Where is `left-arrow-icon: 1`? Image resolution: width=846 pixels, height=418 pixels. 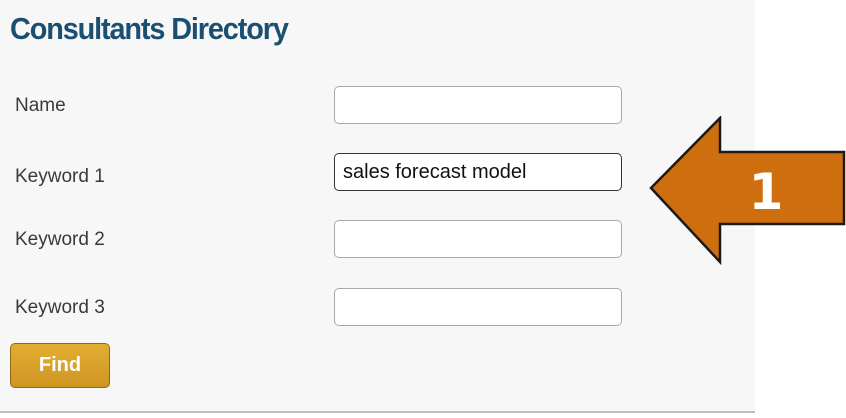
left-arrow-icon: 1 is located at coordinates (747, 191).